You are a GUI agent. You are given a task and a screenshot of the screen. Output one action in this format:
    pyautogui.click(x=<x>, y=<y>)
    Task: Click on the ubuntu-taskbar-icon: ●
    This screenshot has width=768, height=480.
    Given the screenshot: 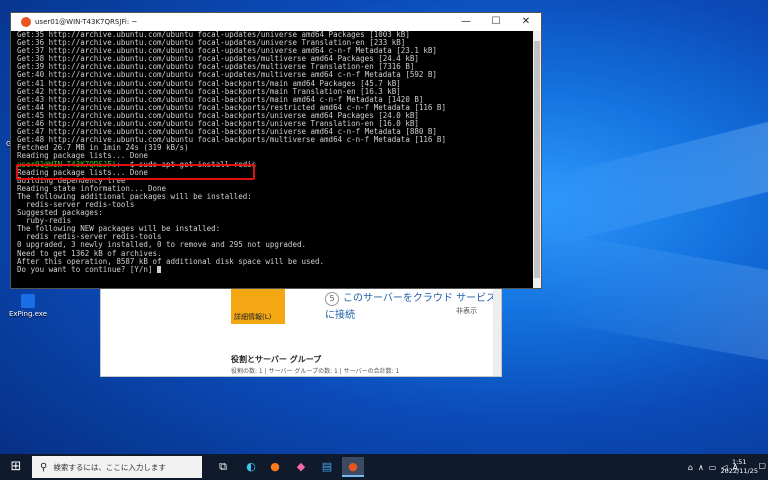 What is the action you would take?
    pyautogui.click(x=353, y=467)
    